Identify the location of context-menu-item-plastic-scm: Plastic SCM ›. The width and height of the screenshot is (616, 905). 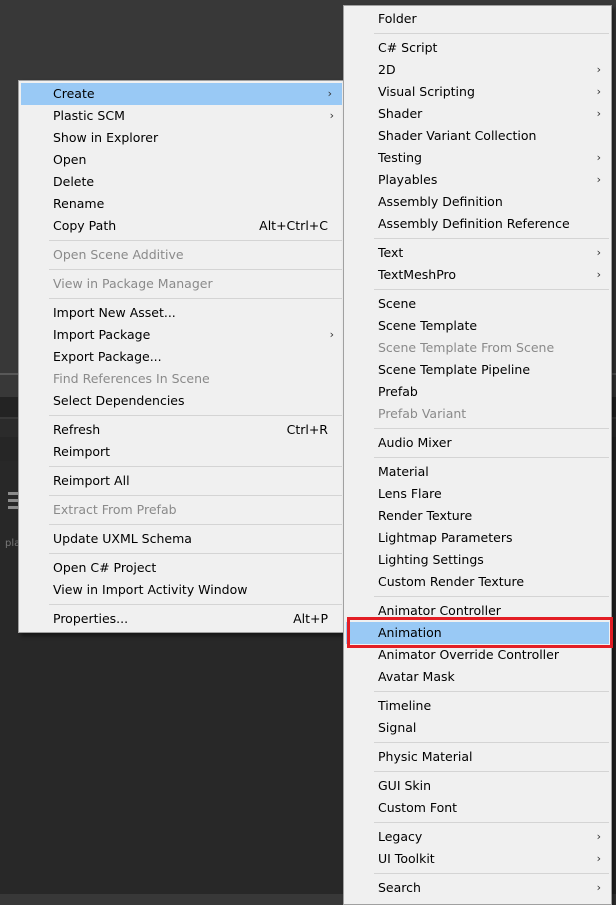
(181, 116).